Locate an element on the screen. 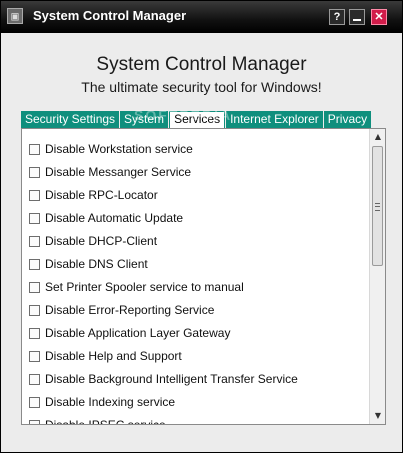 The image size is (403, 453). service-option-label: Disable DHCP-Client is located at coordinates (101, 241).